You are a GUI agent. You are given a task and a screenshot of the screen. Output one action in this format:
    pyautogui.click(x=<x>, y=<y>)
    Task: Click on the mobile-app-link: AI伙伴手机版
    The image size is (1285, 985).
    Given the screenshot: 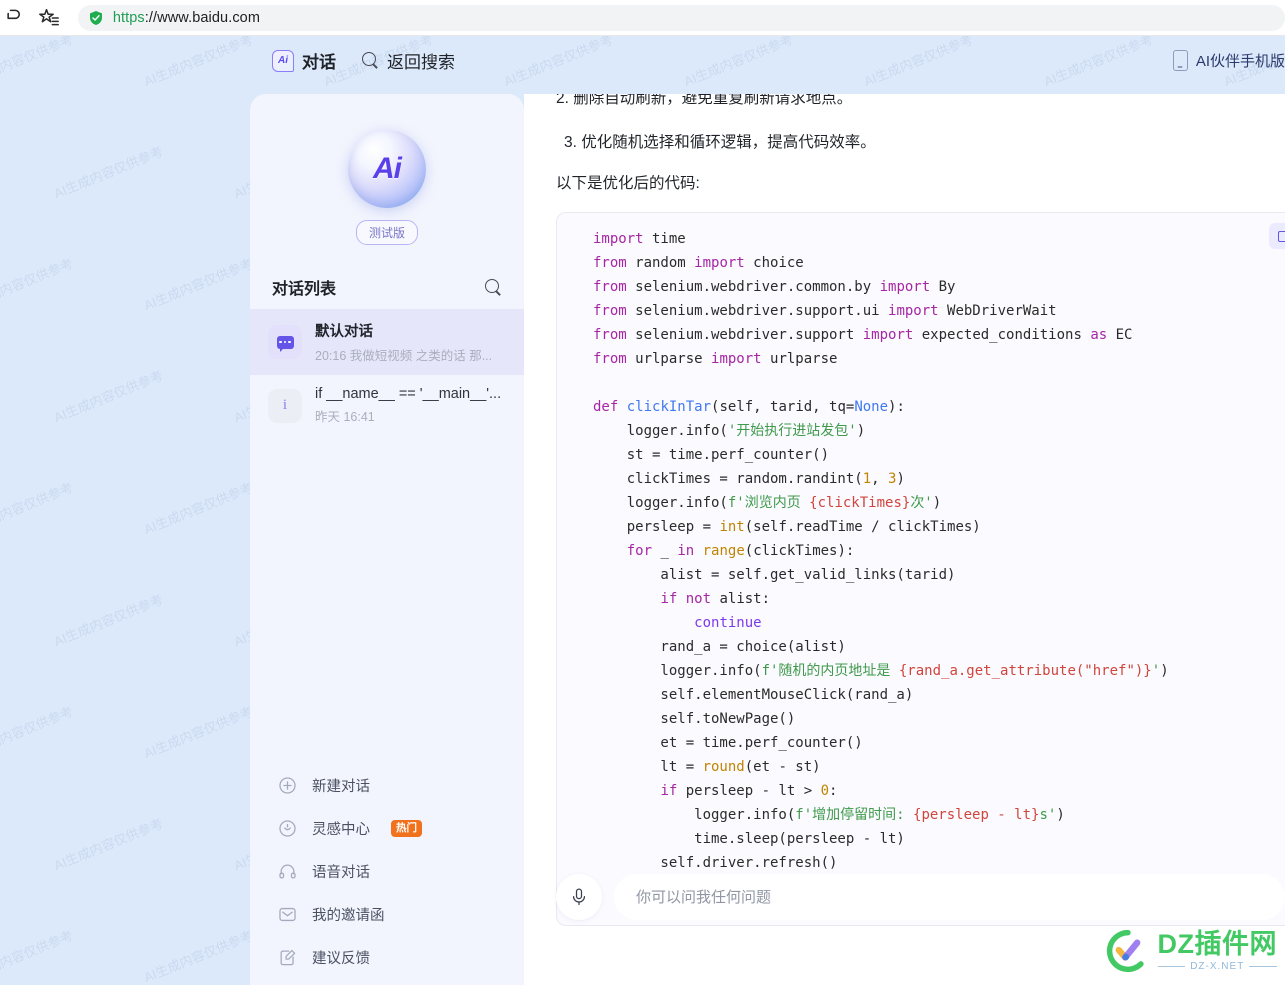 What is the action you would take?
    pyautogui.click(x=1228, y=60)
    